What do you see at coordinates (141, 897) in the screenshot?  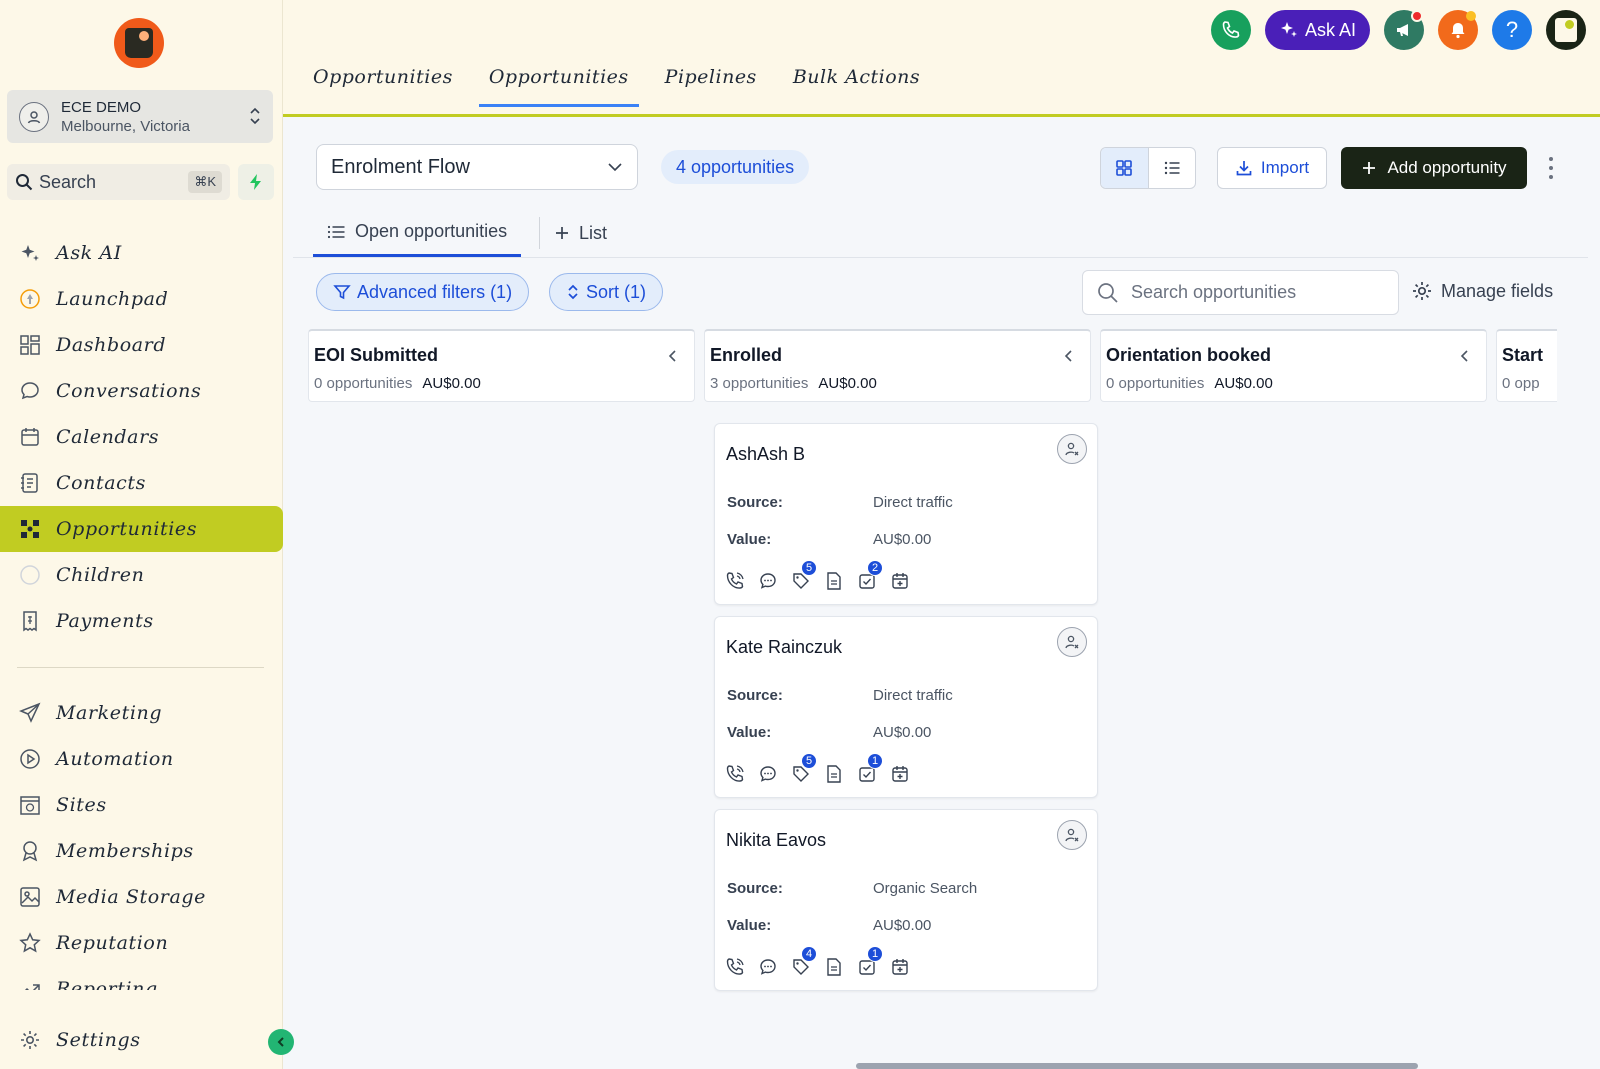 I see `sidebar-item-media-storage: Media Storage` at bounding box center [141, 897].